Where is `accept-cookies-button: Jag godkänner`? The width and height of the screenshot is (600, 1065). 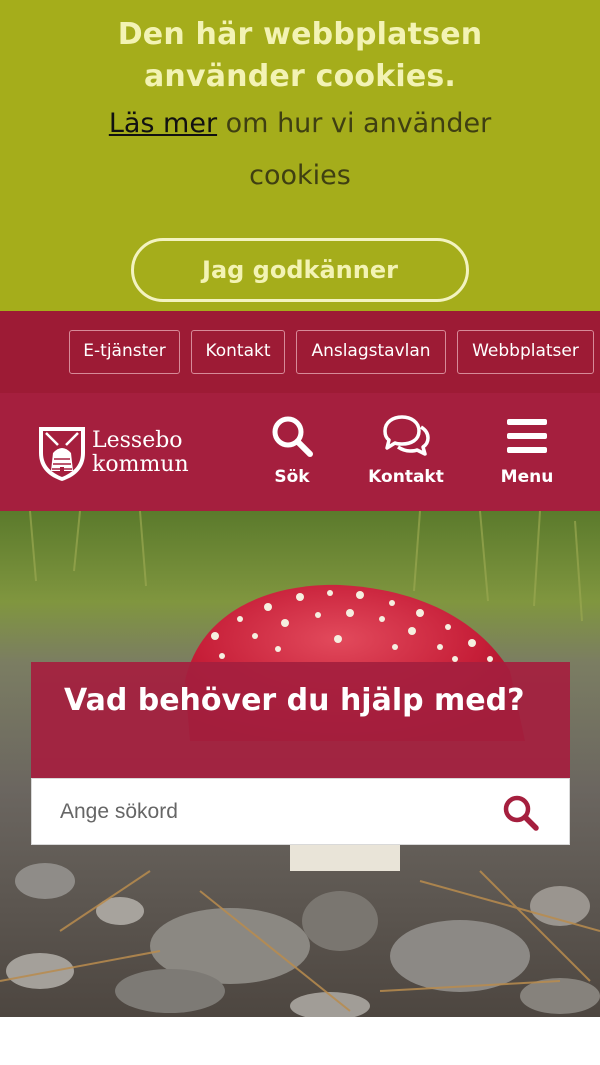
accept-cookies-button: Jag godkänner is located at coordinates (300, 270).